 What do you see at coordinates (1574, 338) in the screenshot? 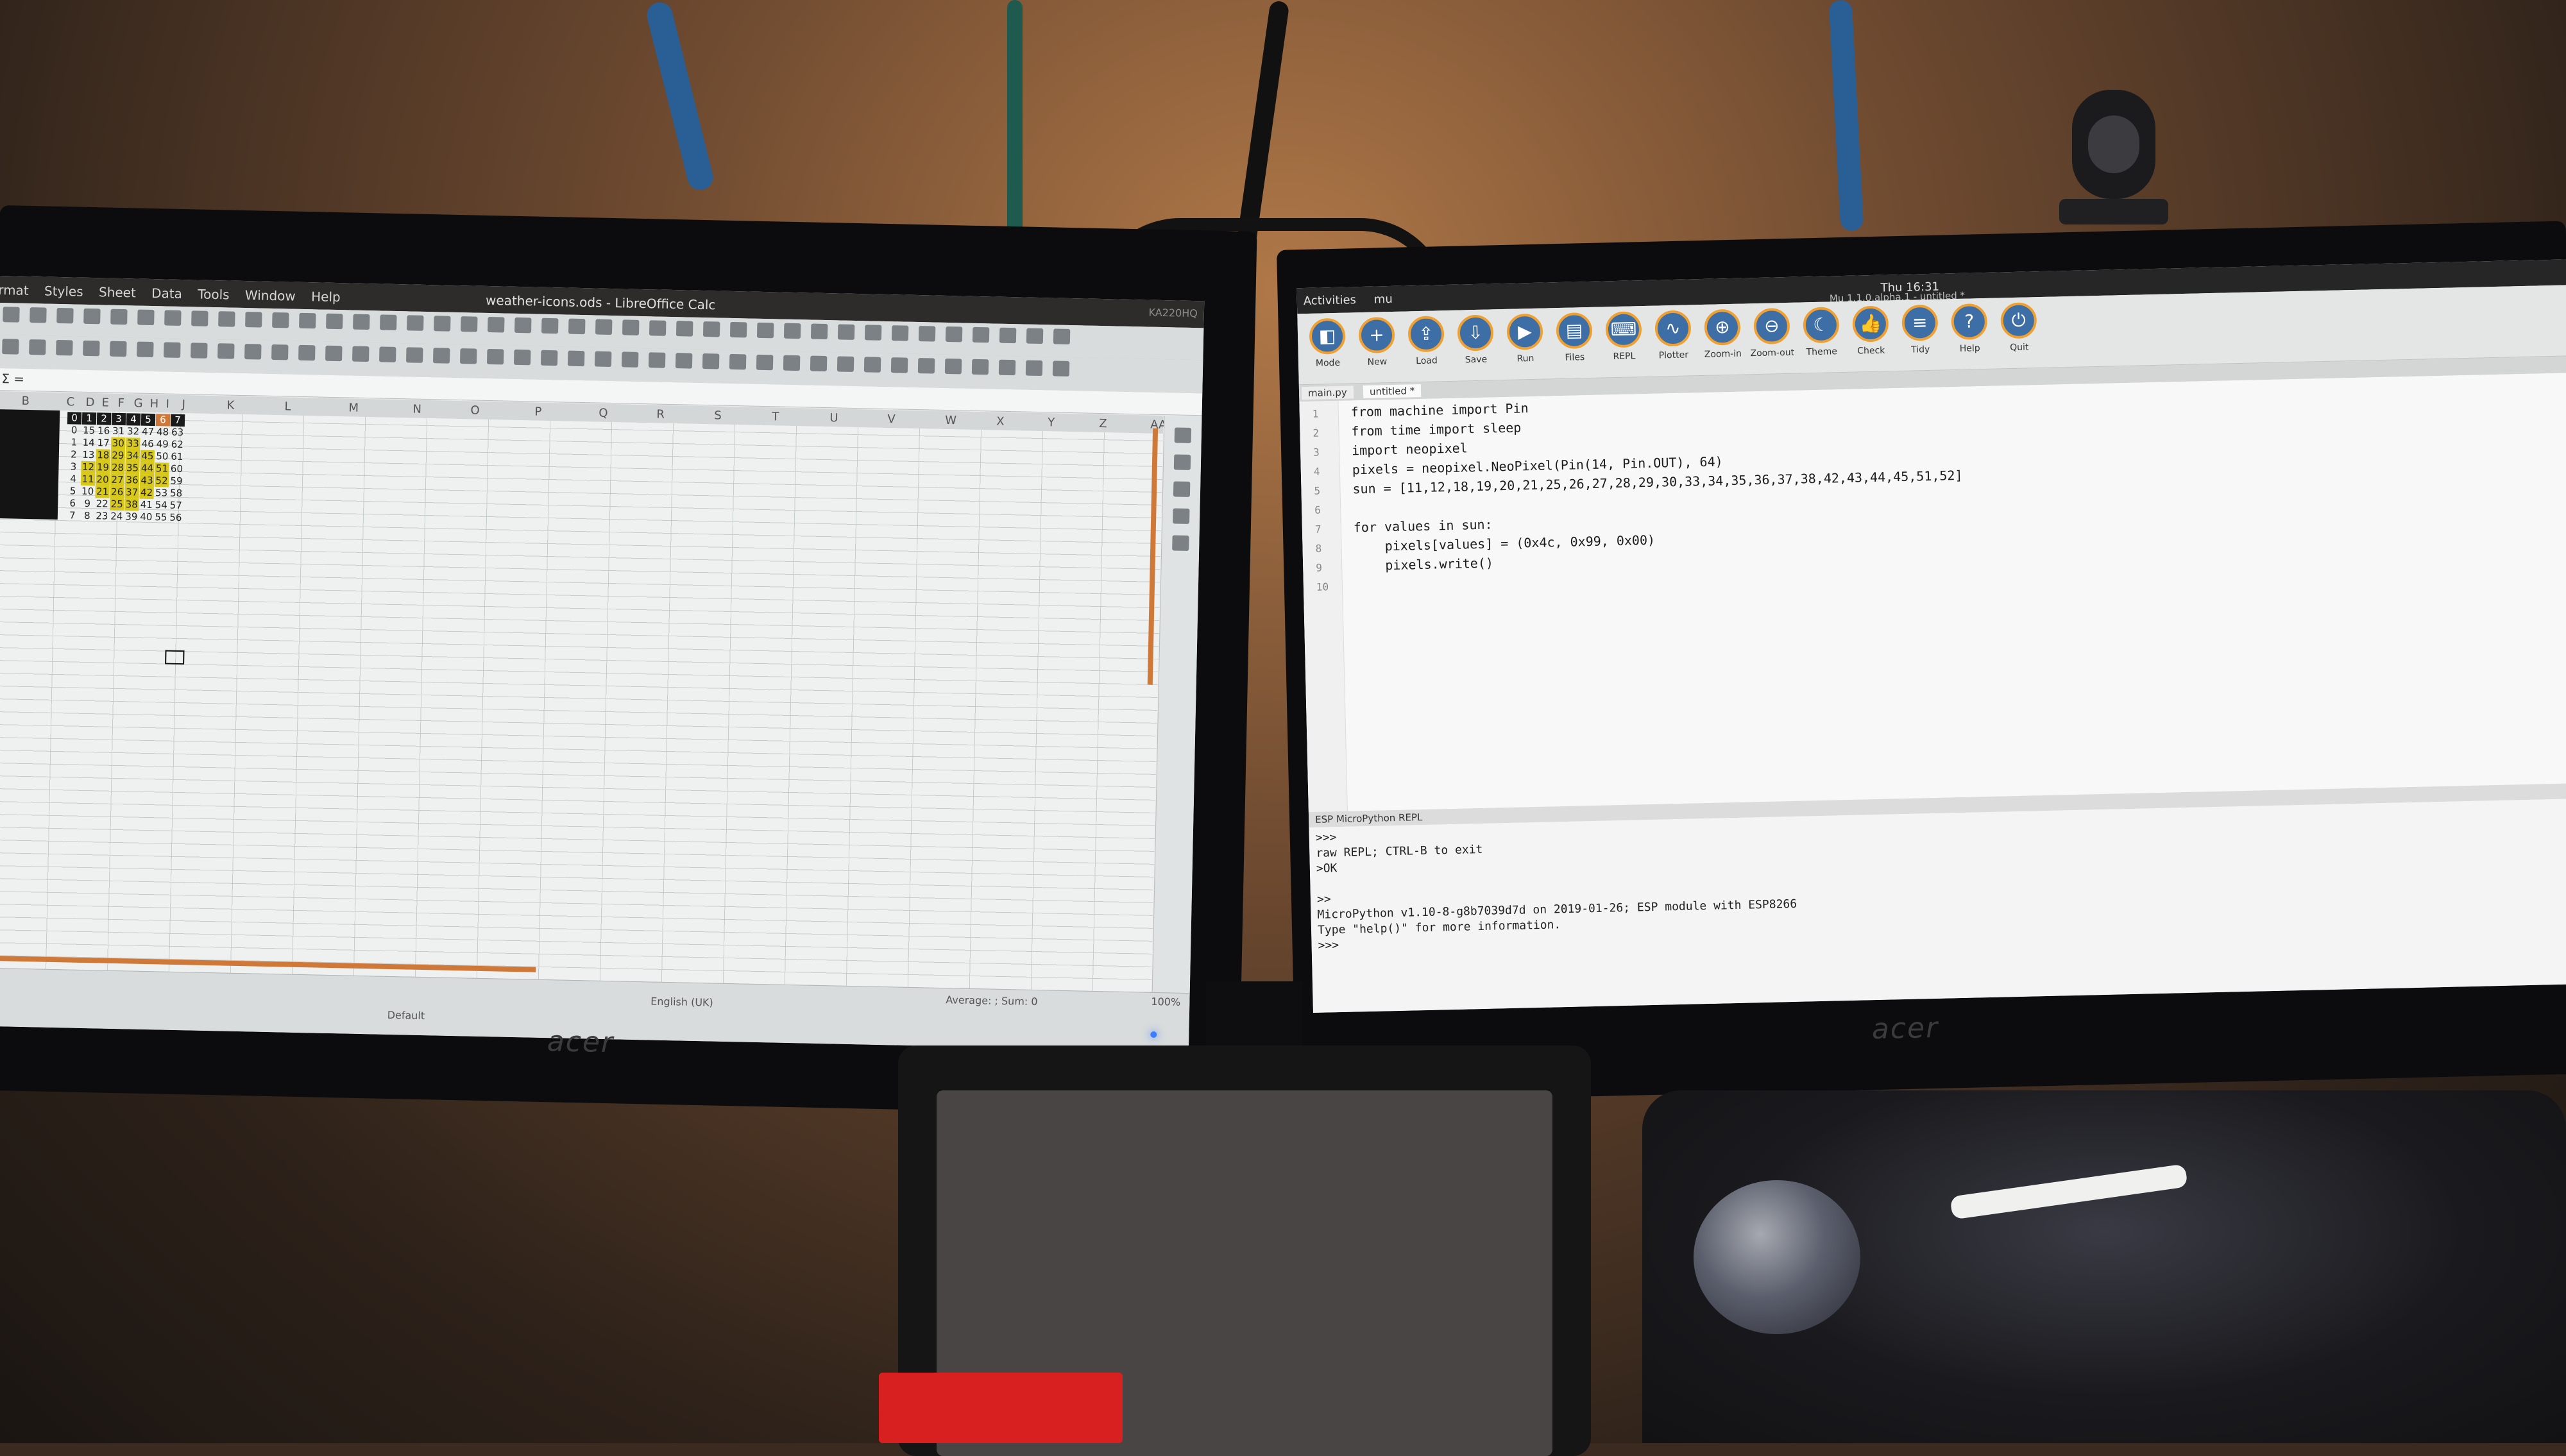
I see `files-button: ▤ Files` at bounding box center [1574, 338].